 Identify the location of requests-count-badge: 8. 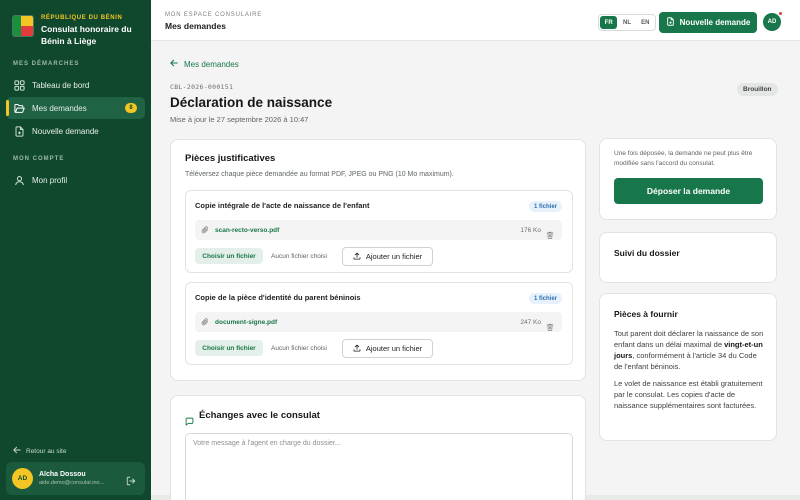
(131, 108).